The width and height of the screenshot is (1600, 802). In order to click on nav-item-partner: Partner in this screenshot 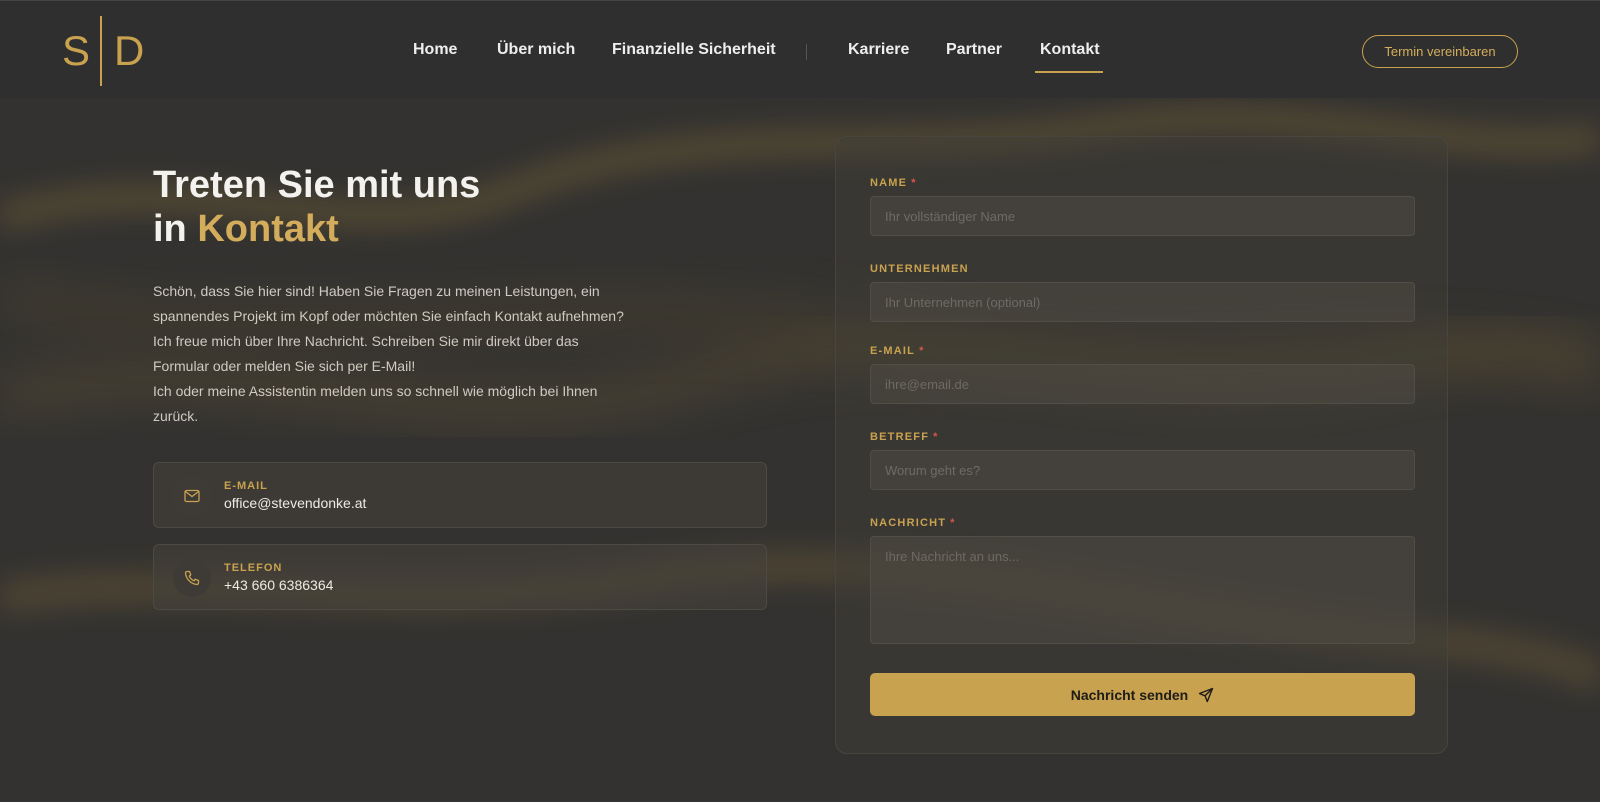, I will do `click(974, 50)`.